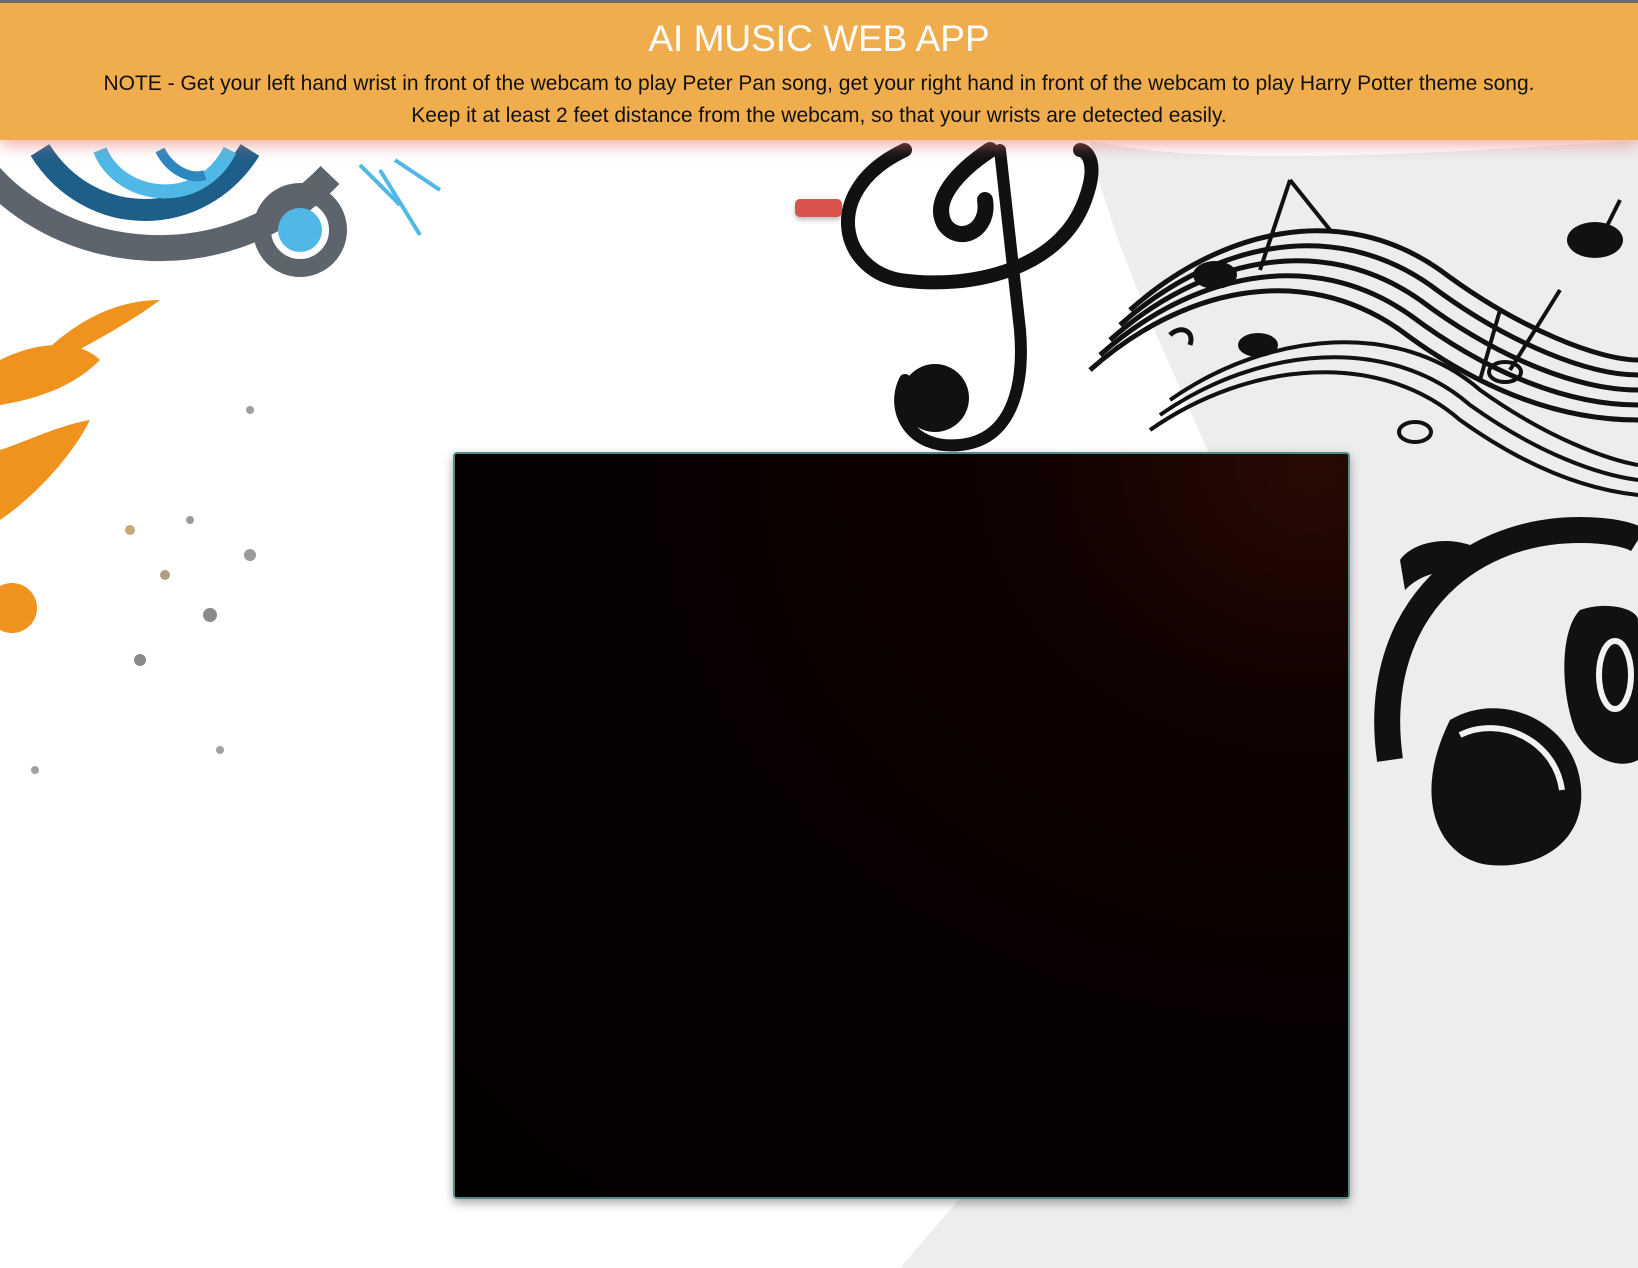 This screenshot has width=1638, height=1268. What do you see at coordinates (221, 458) in the screenshot?
I see `music-splash-art` at bounding box center [221, 458].